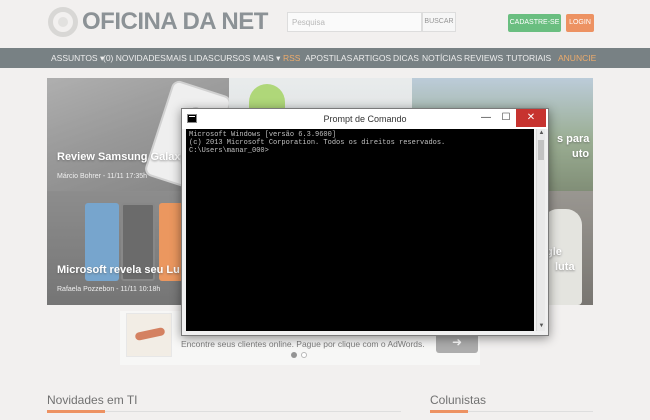 Image resolution: width=650 pixels, height=420 pixels. What do you see at coordinates (365, 119) in the screenshot?
I see `window-titlebar: Prompt de Comando — ☐ ✕` at bounding box center [365, 119].